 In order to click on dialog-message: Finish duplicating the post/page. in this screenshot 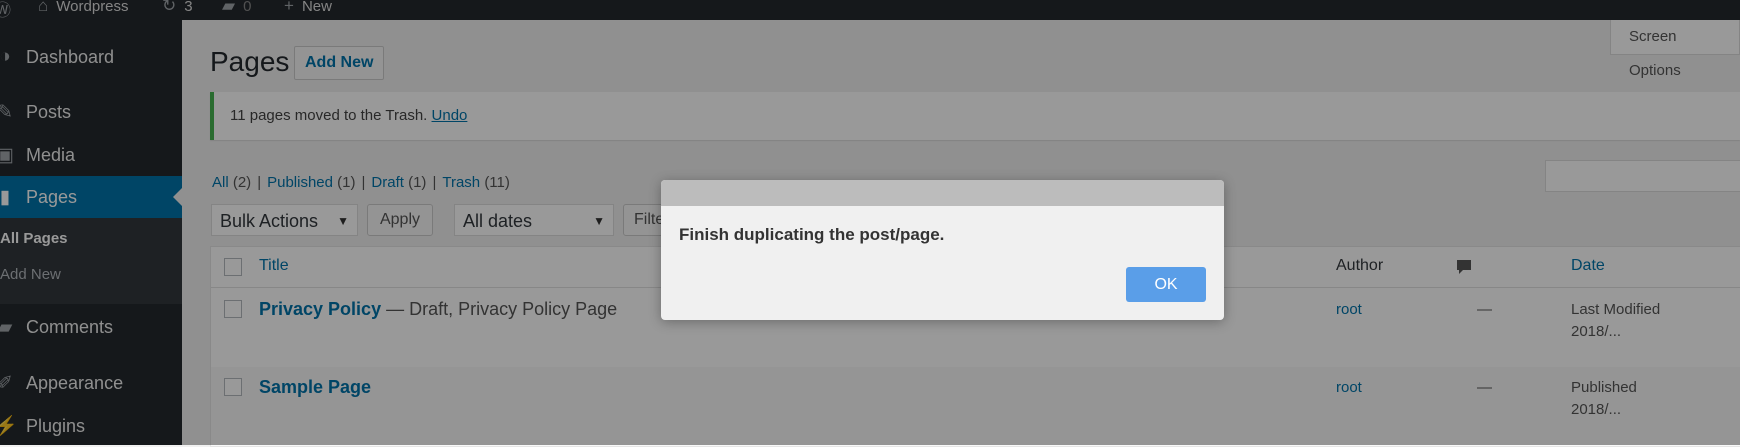, I will do `click(812, 234)`.